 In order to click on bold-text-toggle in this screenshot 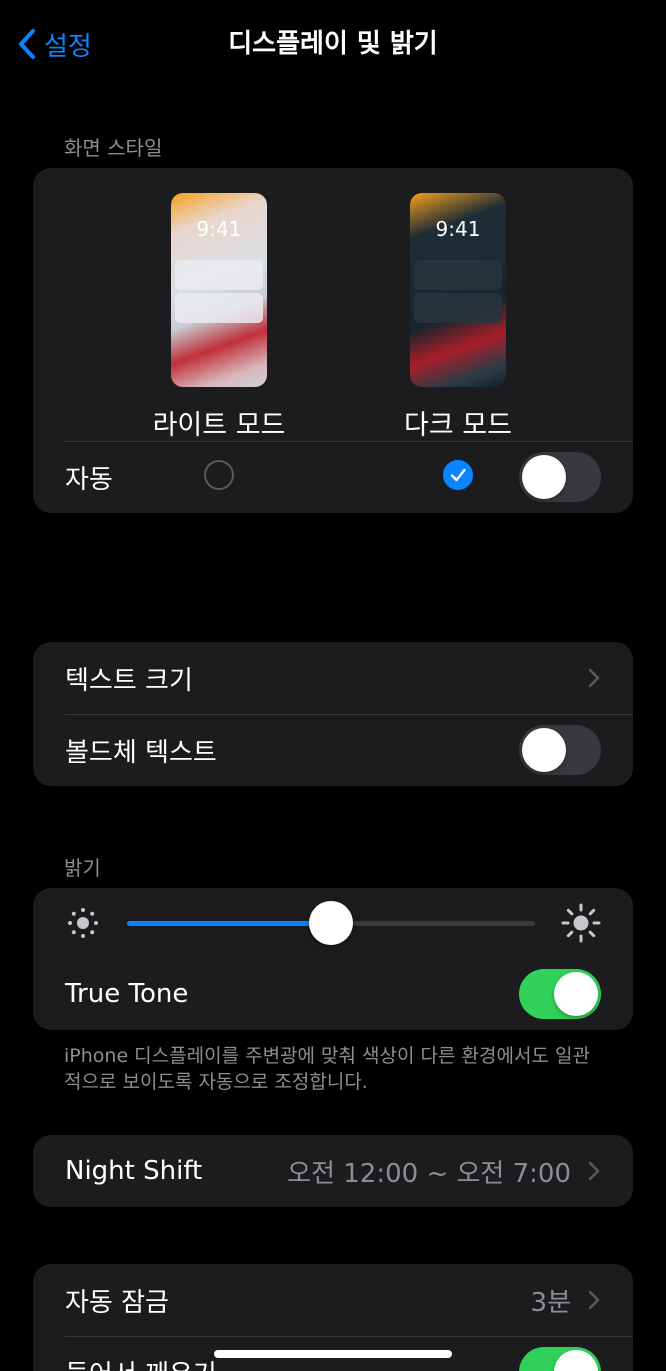, I will do `click(560, 750)`.